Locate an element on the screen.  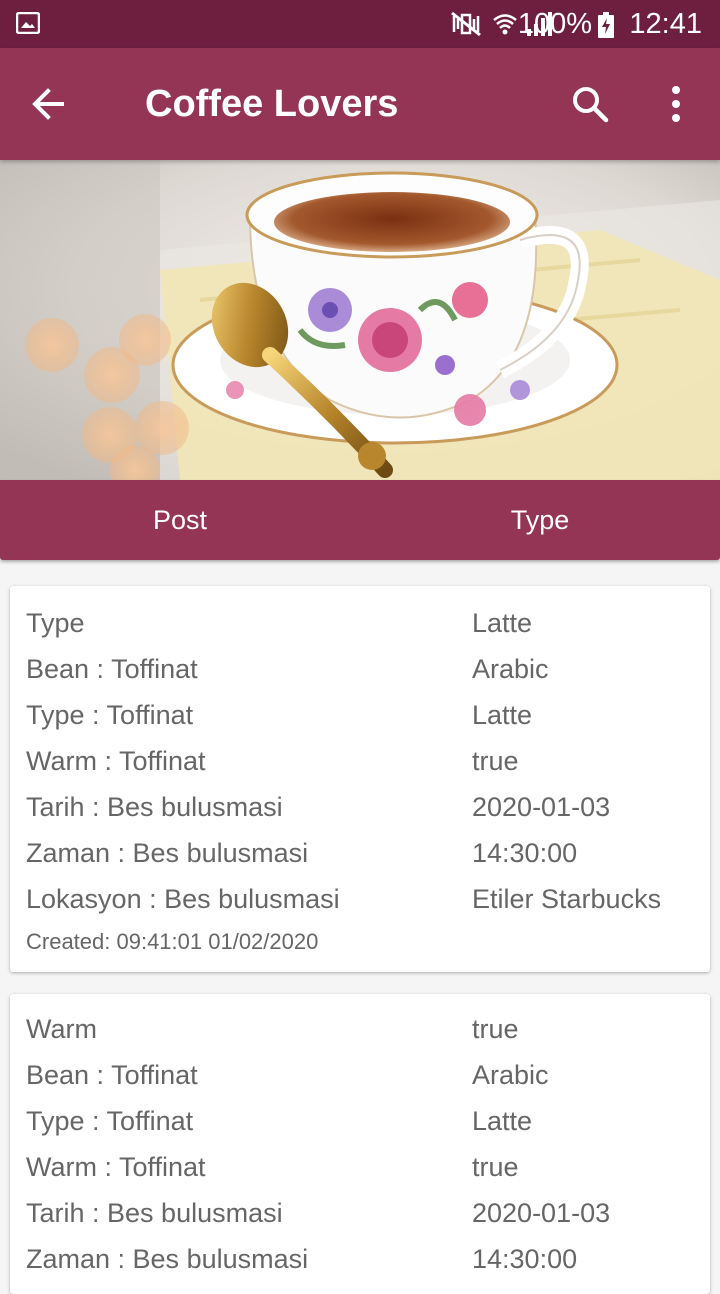
tab-type: Type is located at coordinates (540, 520).